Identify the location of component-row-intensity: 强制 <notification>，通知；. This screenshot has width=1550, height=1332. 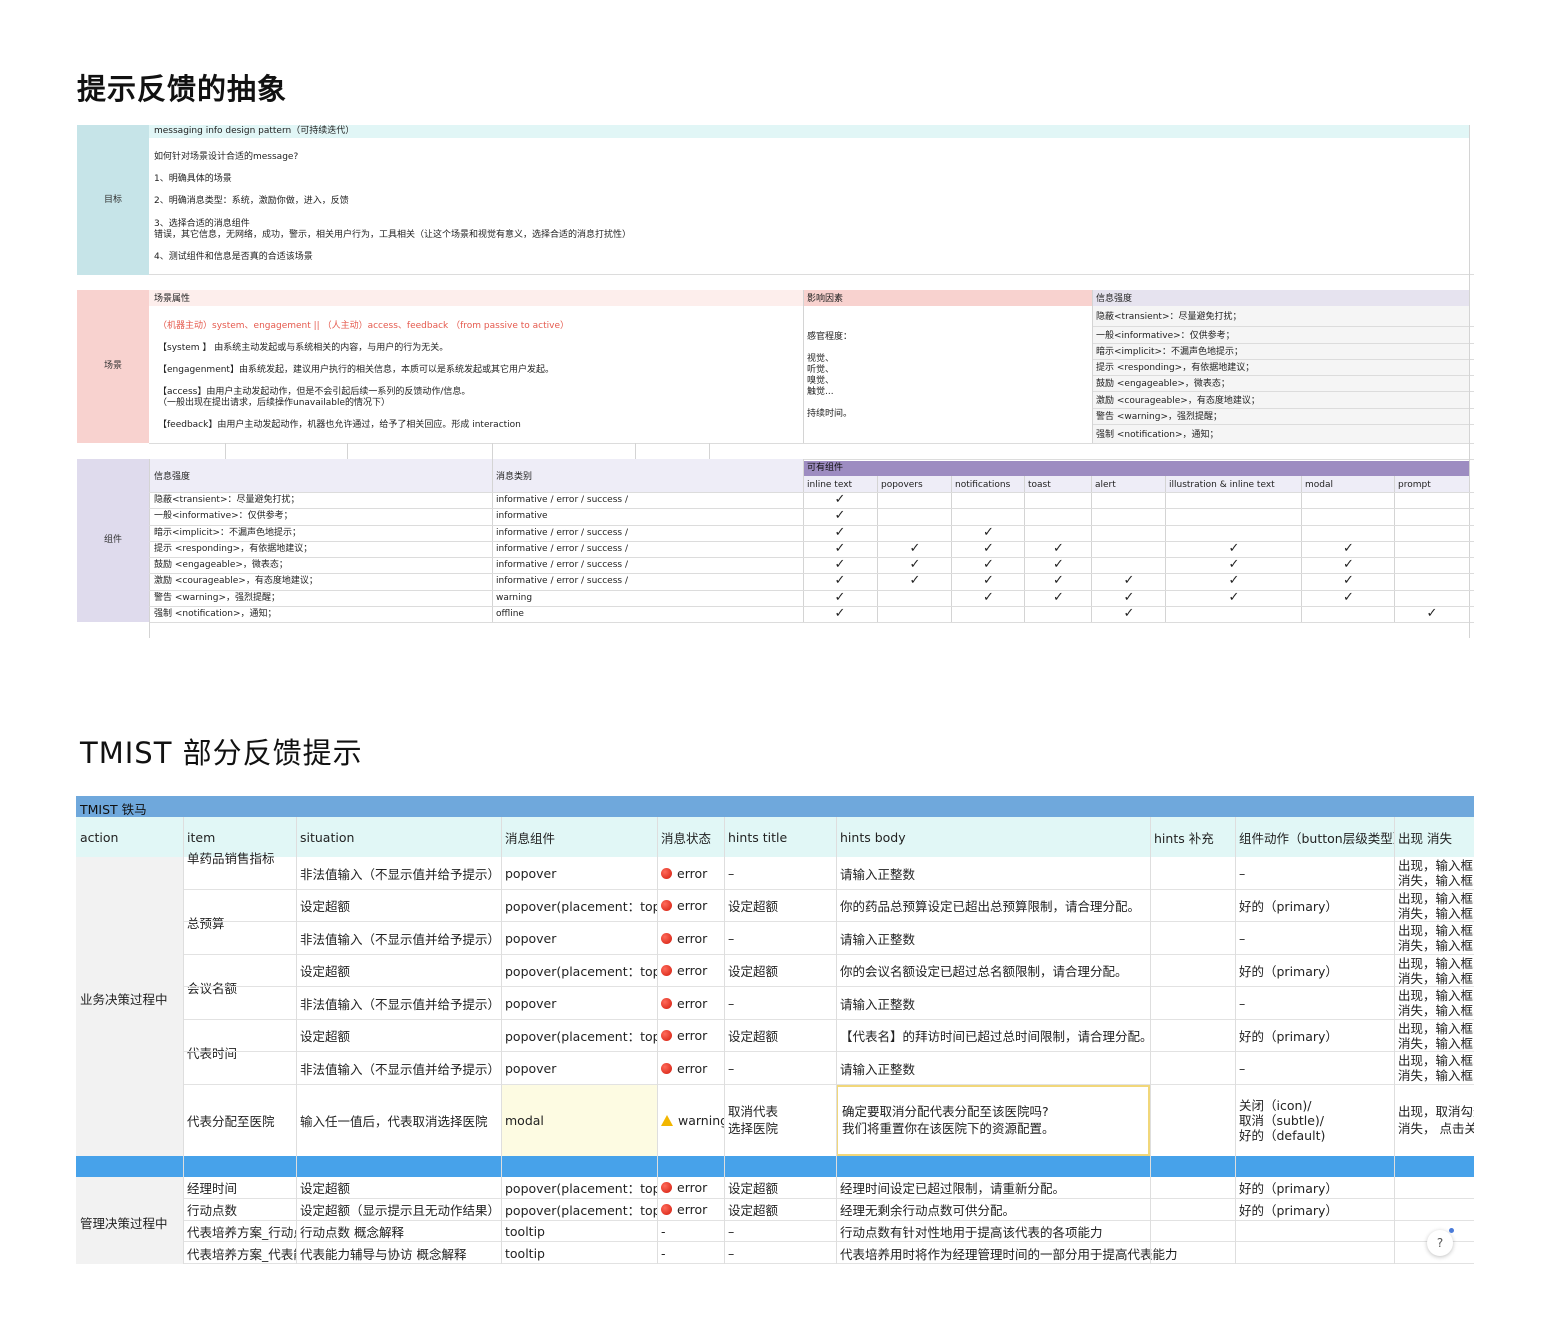
(215, 613).